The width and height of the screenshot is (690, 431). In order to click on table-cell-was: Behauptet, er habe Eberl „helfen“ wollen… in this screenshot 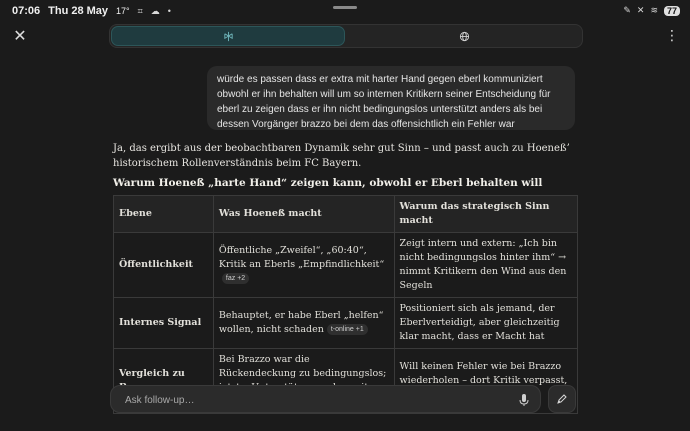, I will do `click(303, 323)`.